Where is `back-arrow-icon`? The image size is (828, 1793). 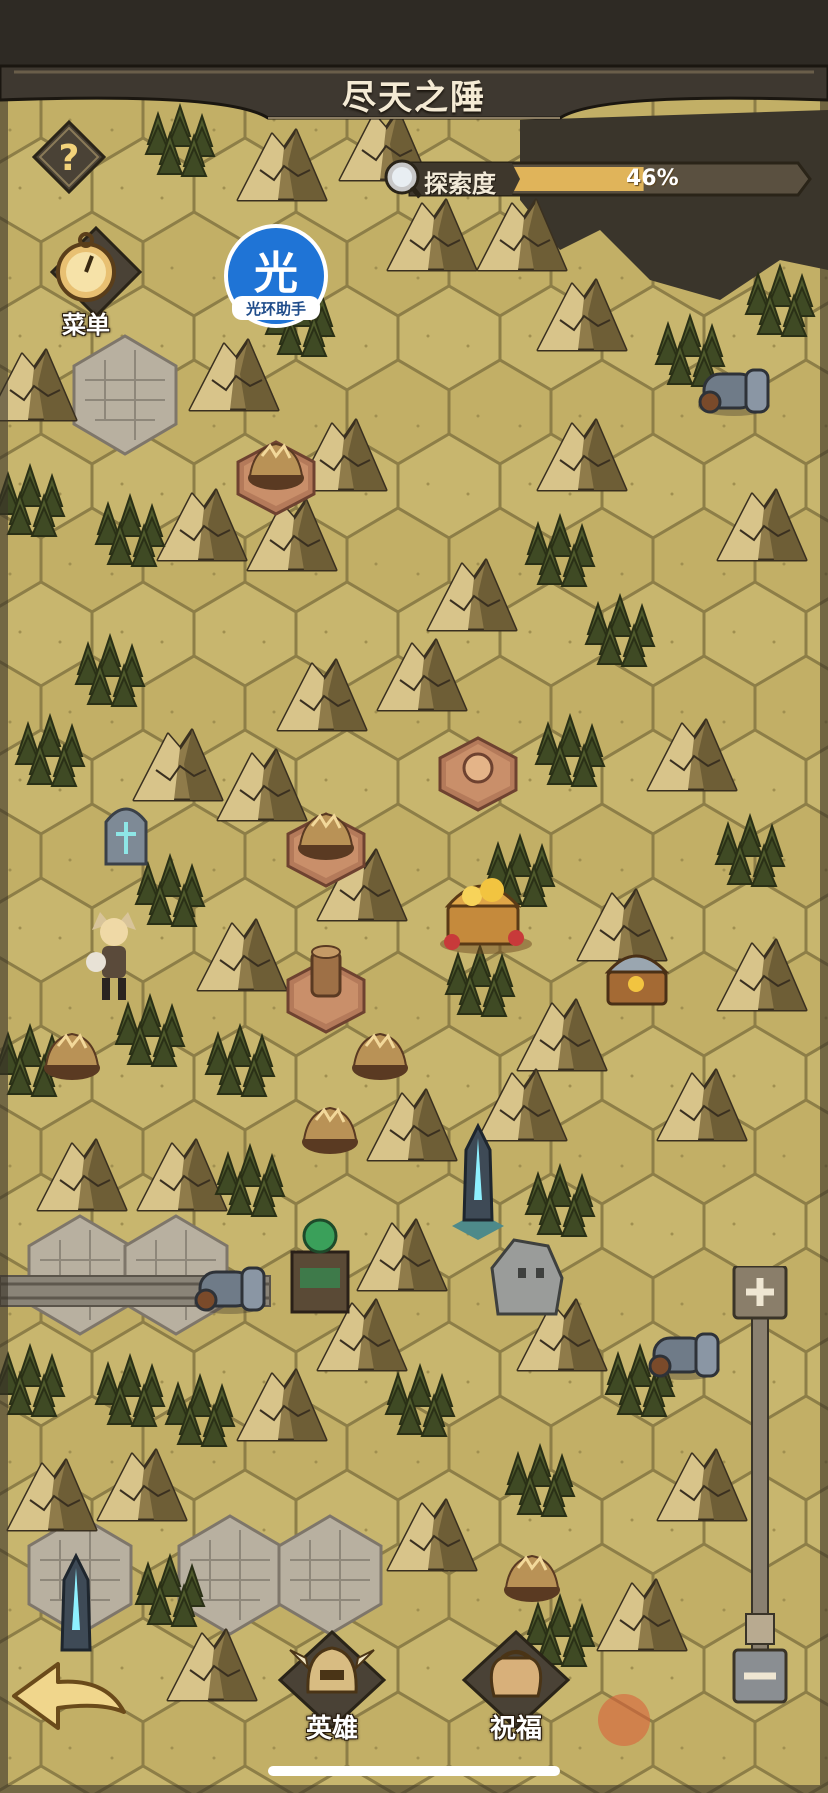
back-arrow-icon is located at coordinates (69, 1696).